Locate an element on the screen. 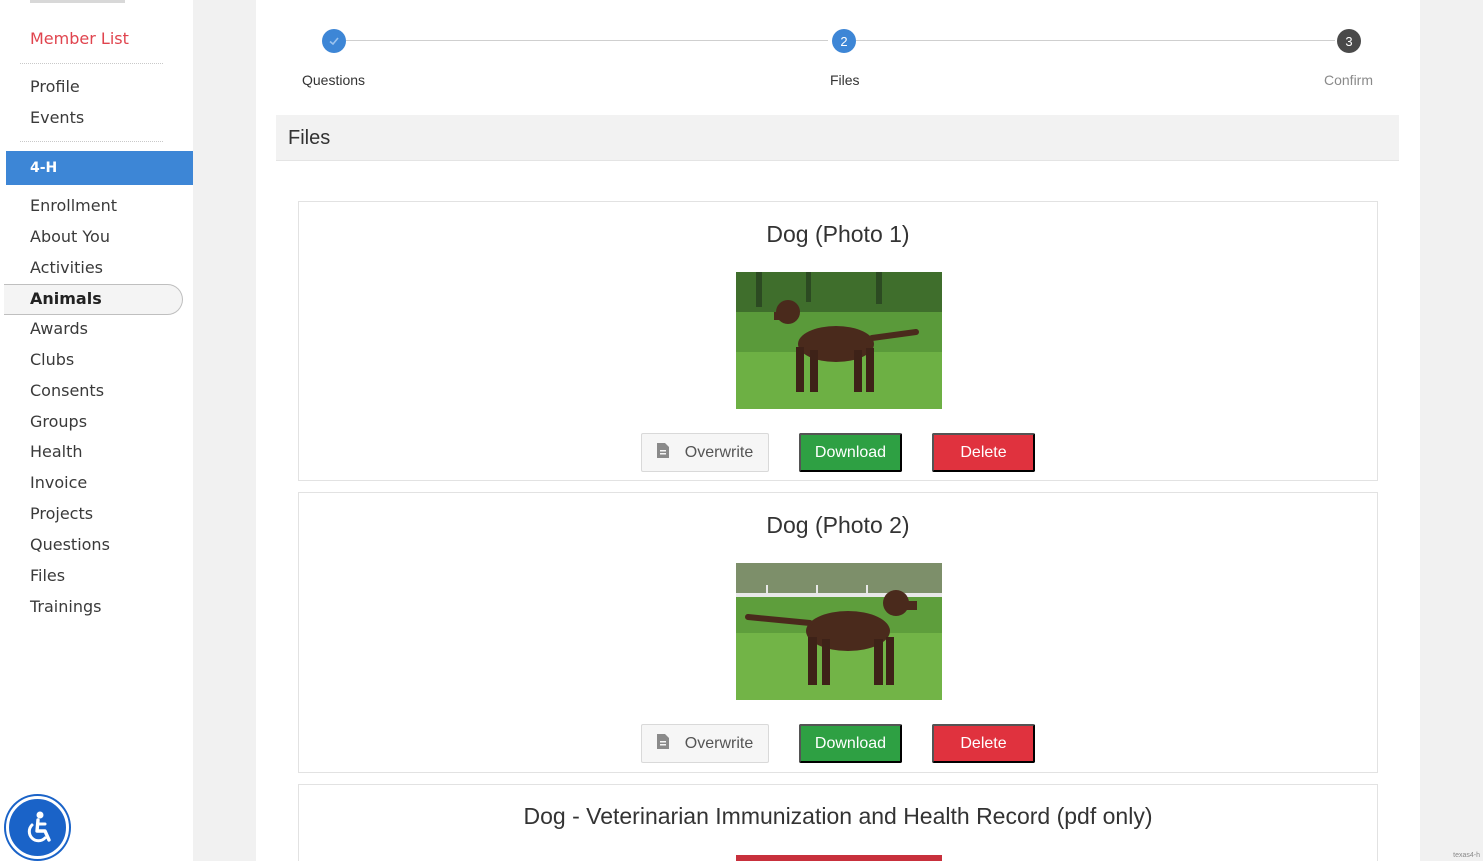 The image size is (1483, 861). sidebar-member-list-link: Member List is located at coordinates (79, 38).